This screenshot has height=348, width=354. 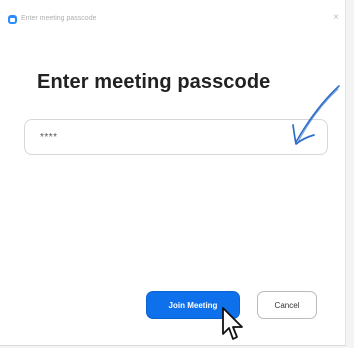 What do you see at coordinates (232, 323) in the screenshot?
I see `mouse-cursor-icon` at bounding box center [232, 323].